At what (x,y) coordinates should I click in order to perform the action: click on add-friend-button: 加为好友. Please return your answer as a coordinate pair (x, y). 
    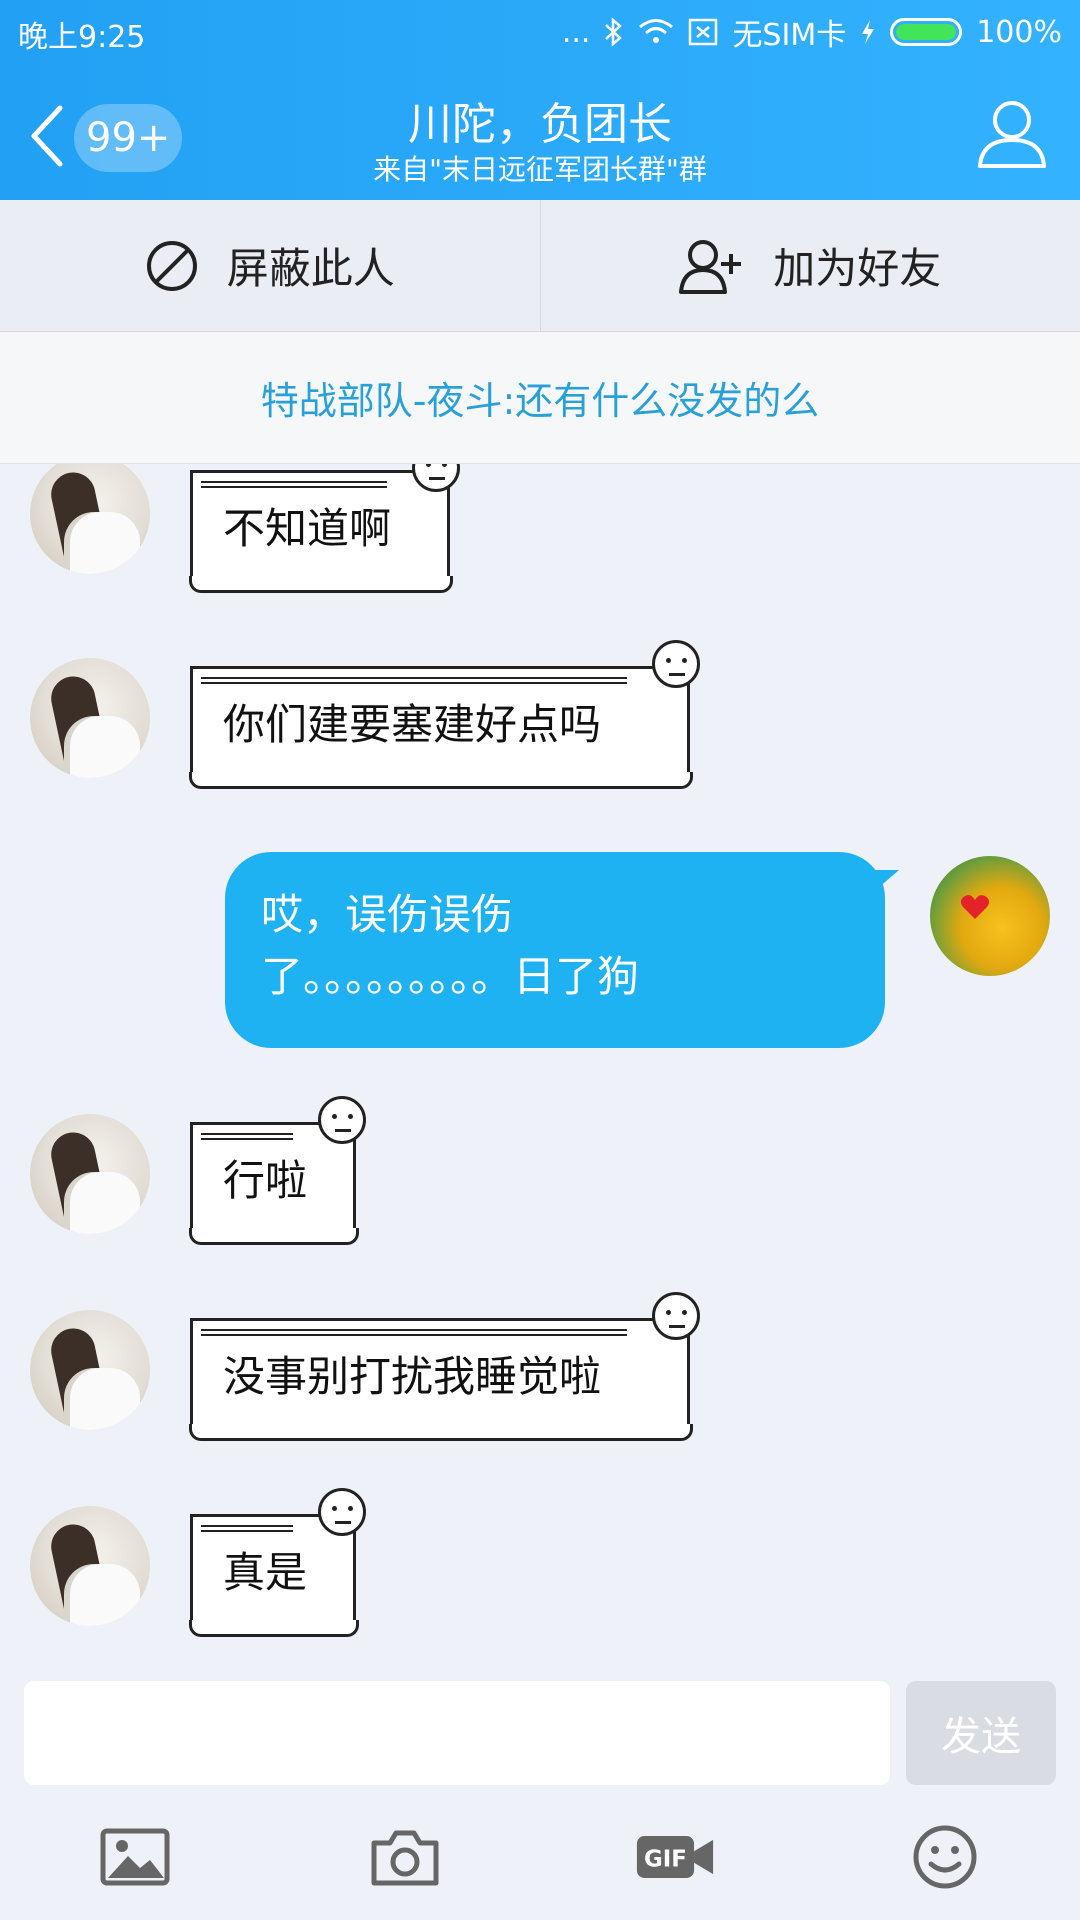
    Looking at the image, I should click on (809, 265).